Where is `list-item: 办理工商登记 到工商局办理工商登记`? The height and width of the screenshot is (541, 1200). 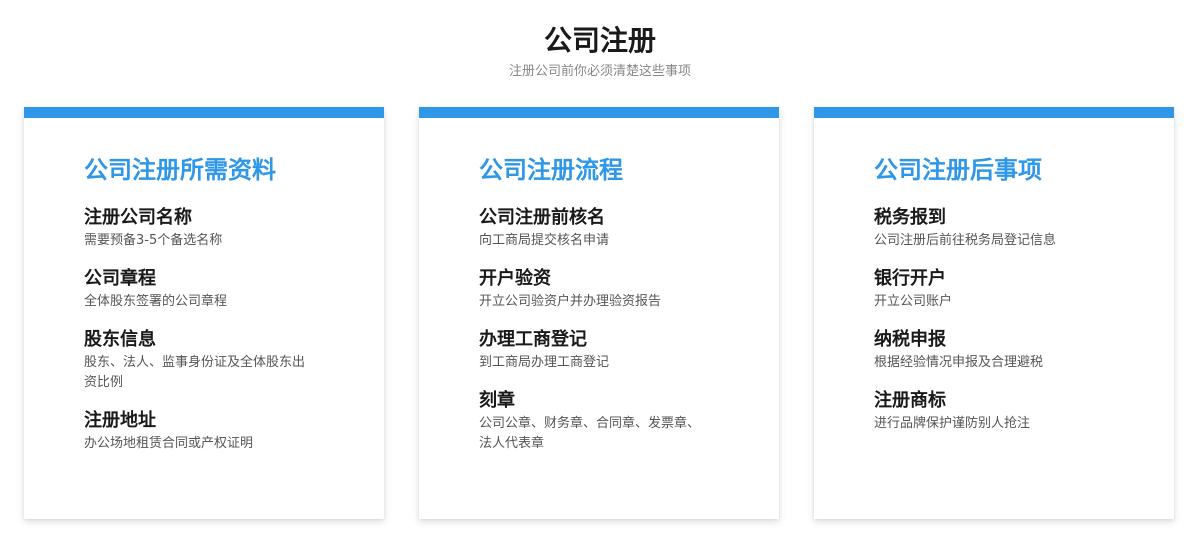
list-item: 办理工商登记 到工商局办理工商登记 is located at coordinates (599, 350).